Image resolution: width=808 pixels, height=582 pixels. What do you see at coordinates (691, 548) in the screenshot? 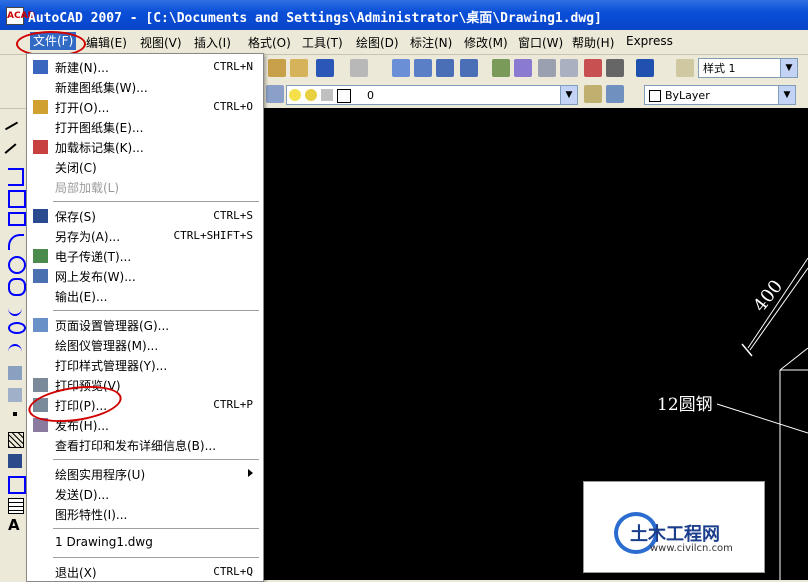
I see `watermark-url: www.civilcn.com` at bounding box center [691, 548].